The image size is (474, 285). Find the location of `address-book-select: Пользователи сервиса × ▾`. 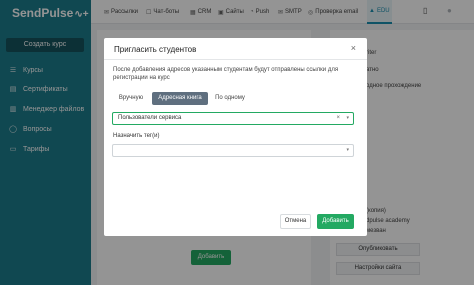

address-book-select: Пользователи сервиса × ▾ is located at coordinates (233, 118).